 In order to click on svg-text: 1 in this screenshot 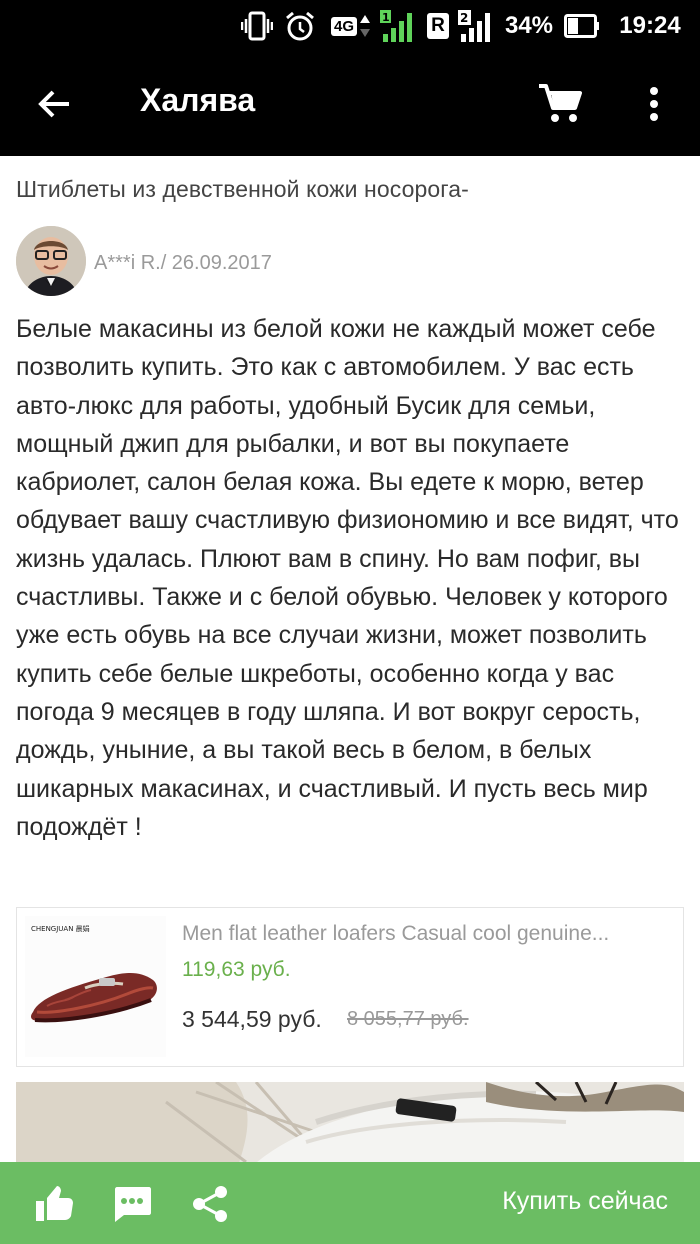, I will do `click(386, 17)`.